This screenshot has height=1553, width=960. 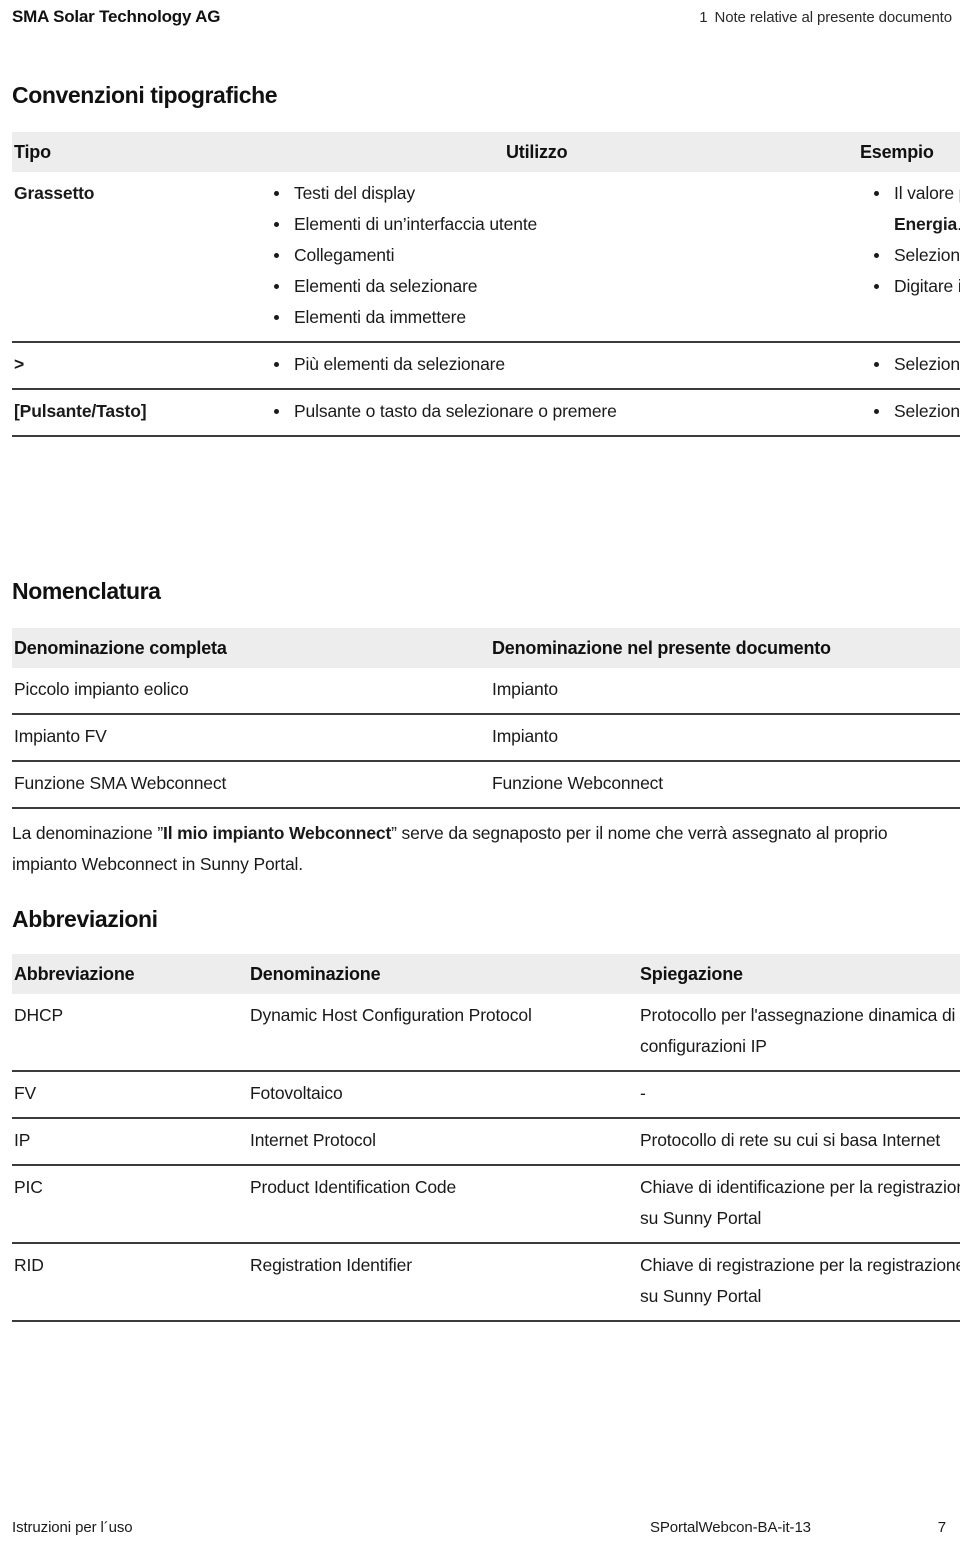 What do you see at coordinates (703, 17) in the screenshot?
I see `header-chapter-number: 1` at bounding box center [703, 17].